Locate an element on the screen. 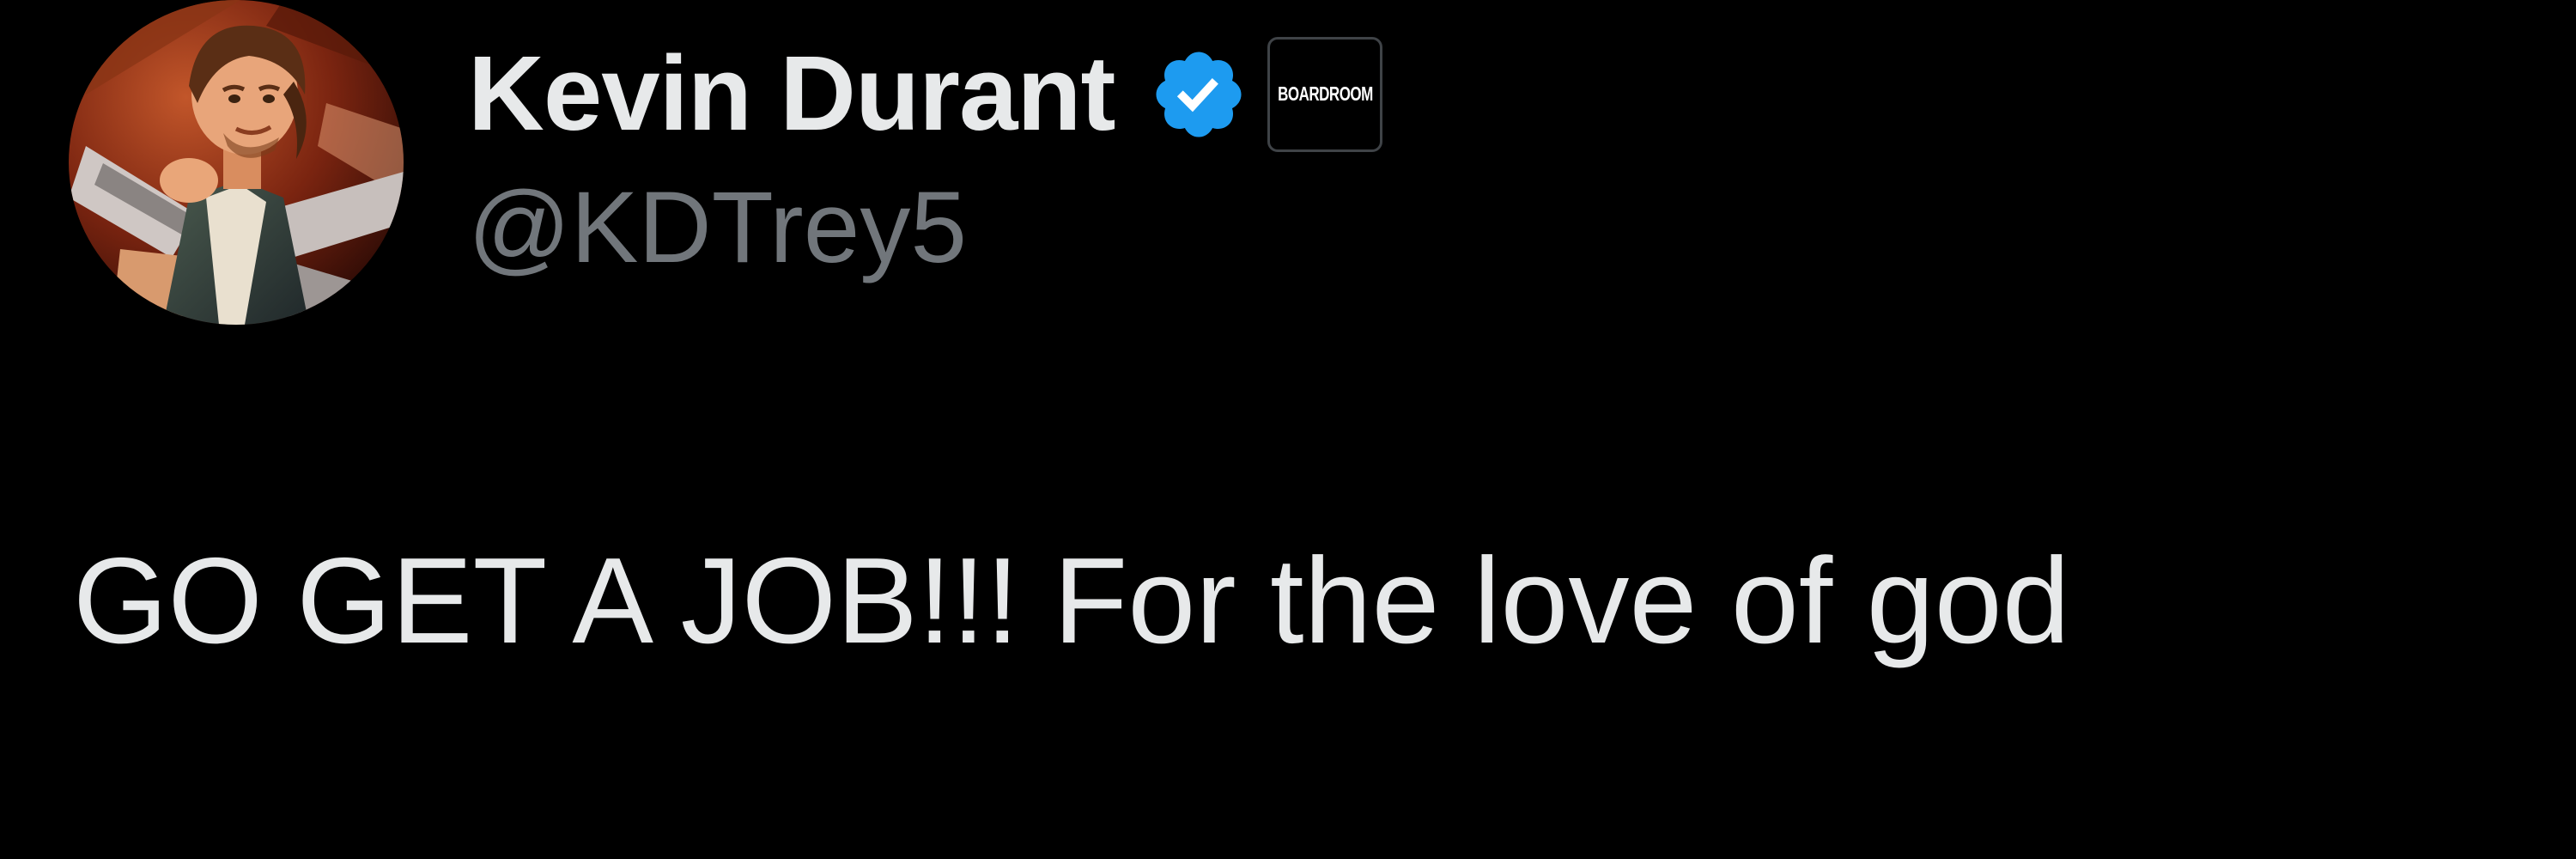 Image resolution: width=2576 pixels, height=859 pixels. avatar is located at coordinates (237, 163).